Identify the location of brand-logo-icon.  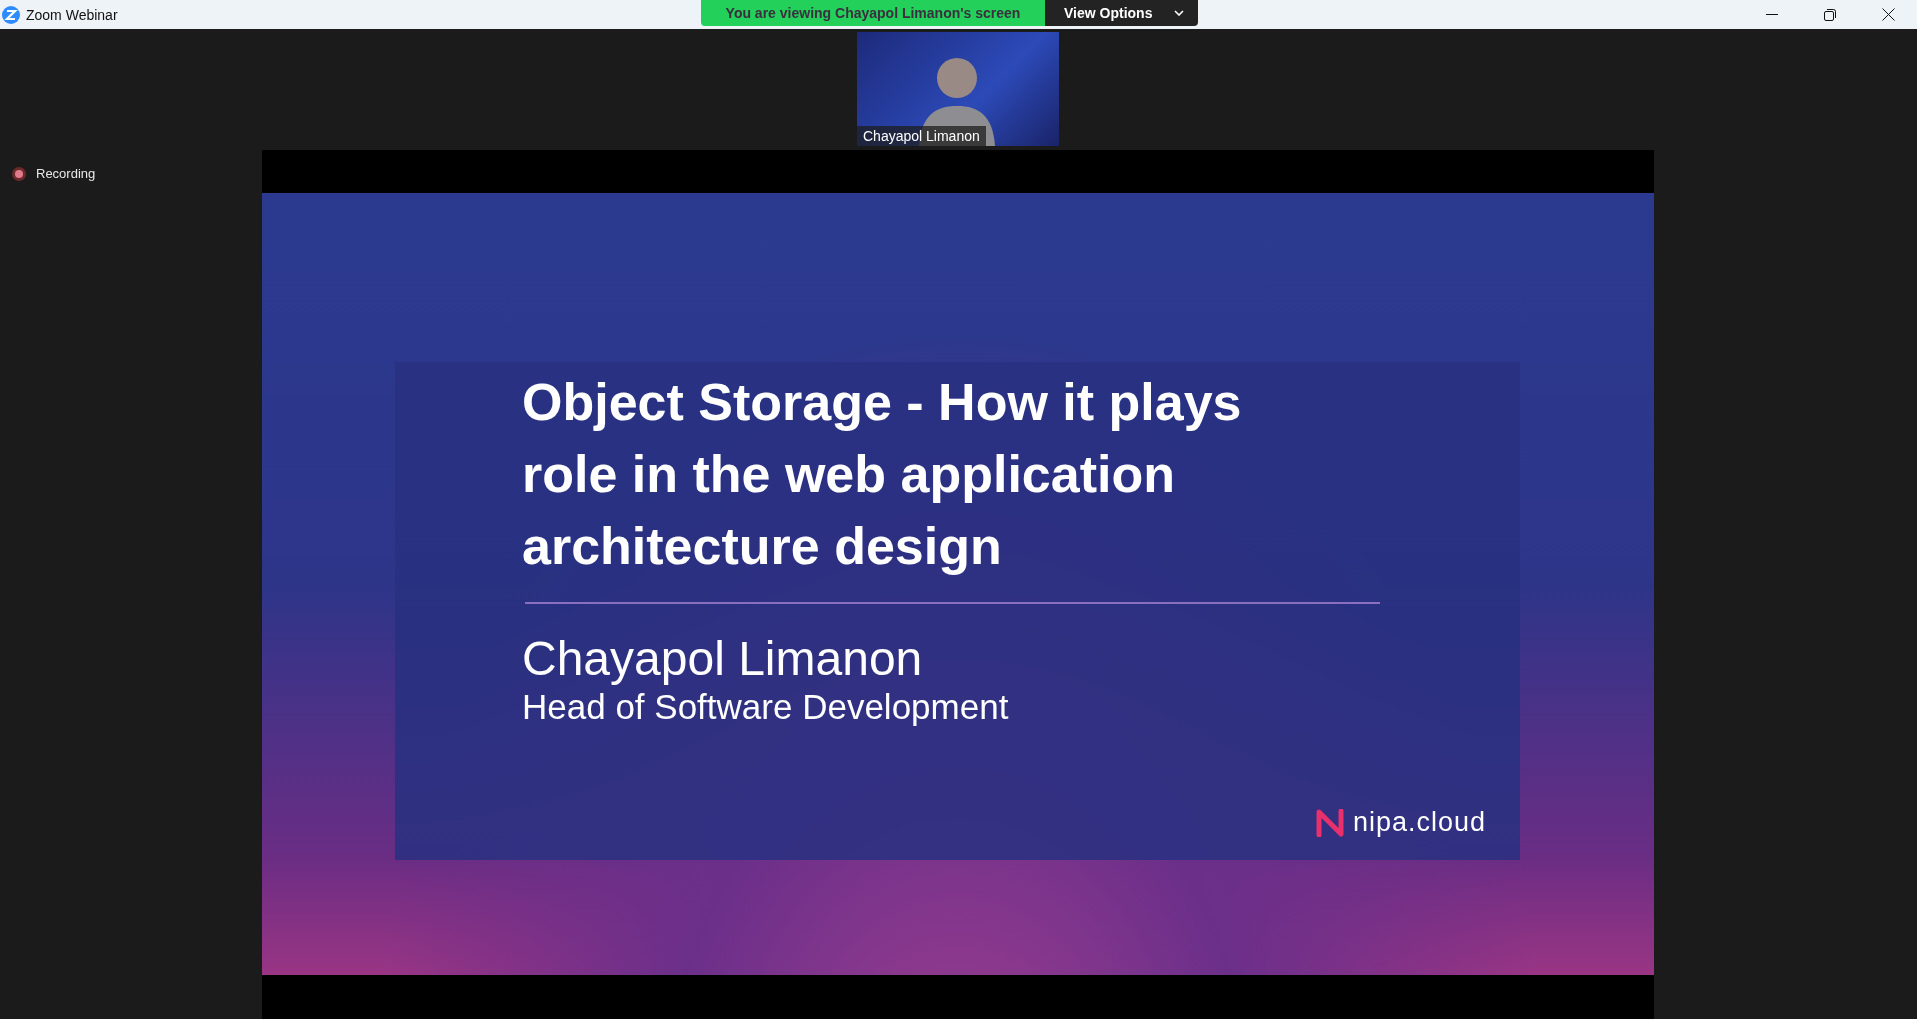
(1329, 822).